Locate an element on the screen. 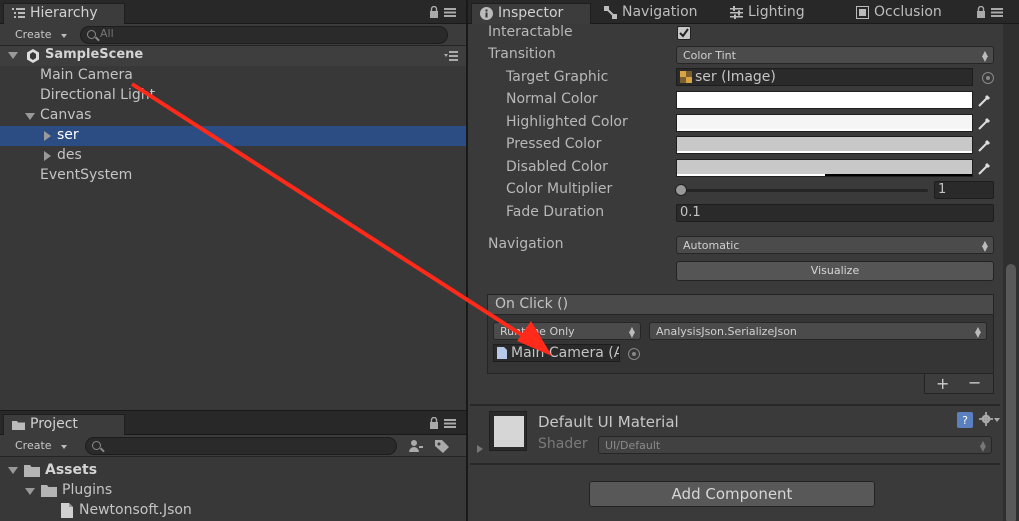 The image size is (1019, 521). project-search-input is located at coordinates (241, 446).